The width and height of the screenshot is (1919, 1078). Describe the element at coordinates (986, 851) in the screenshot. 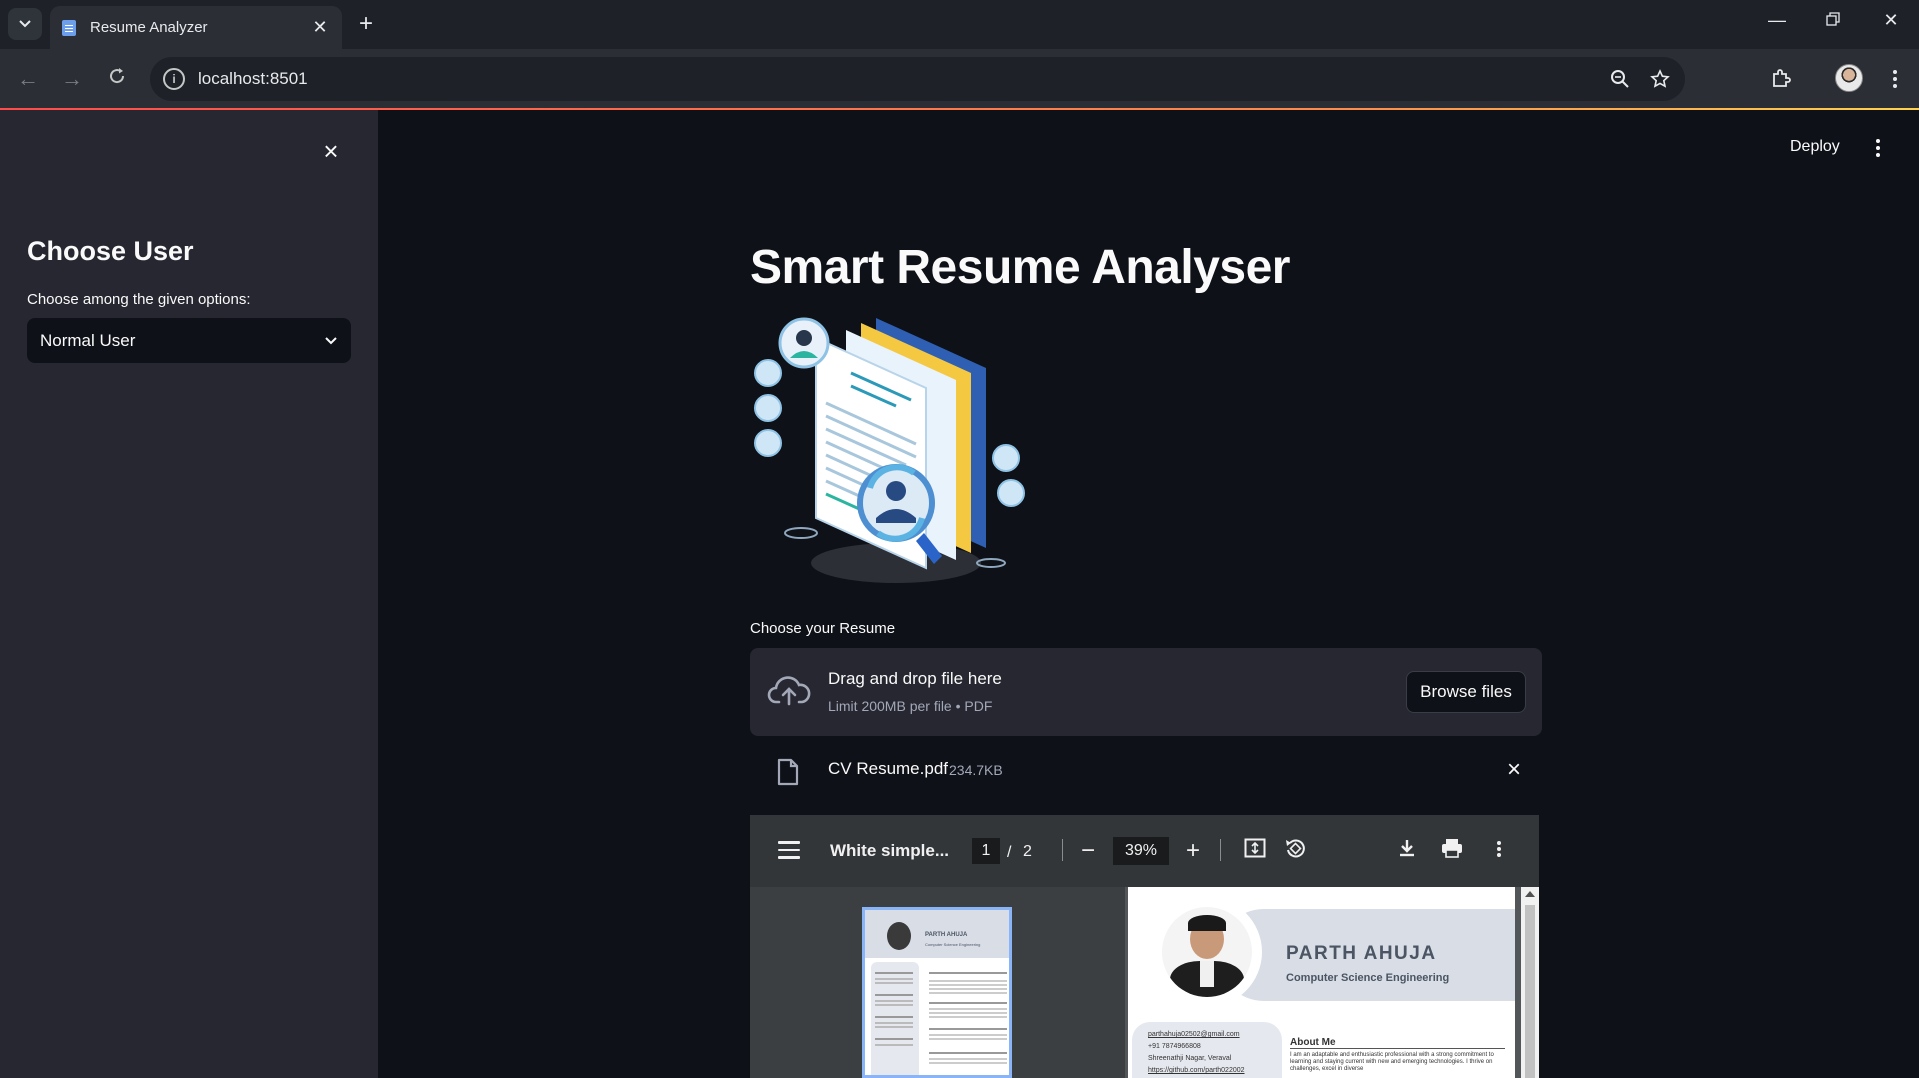

I see `pdf-page-input: 1` at that location.